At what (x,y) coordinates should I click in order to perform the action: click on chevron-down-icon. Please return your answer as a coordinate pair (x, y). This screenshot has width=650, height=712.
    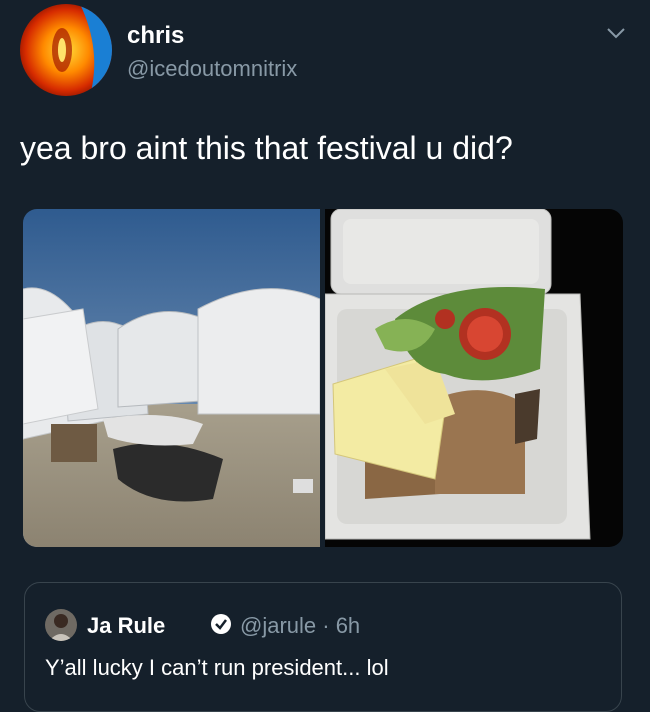
    Looking at the image, I should click on (616, 35).